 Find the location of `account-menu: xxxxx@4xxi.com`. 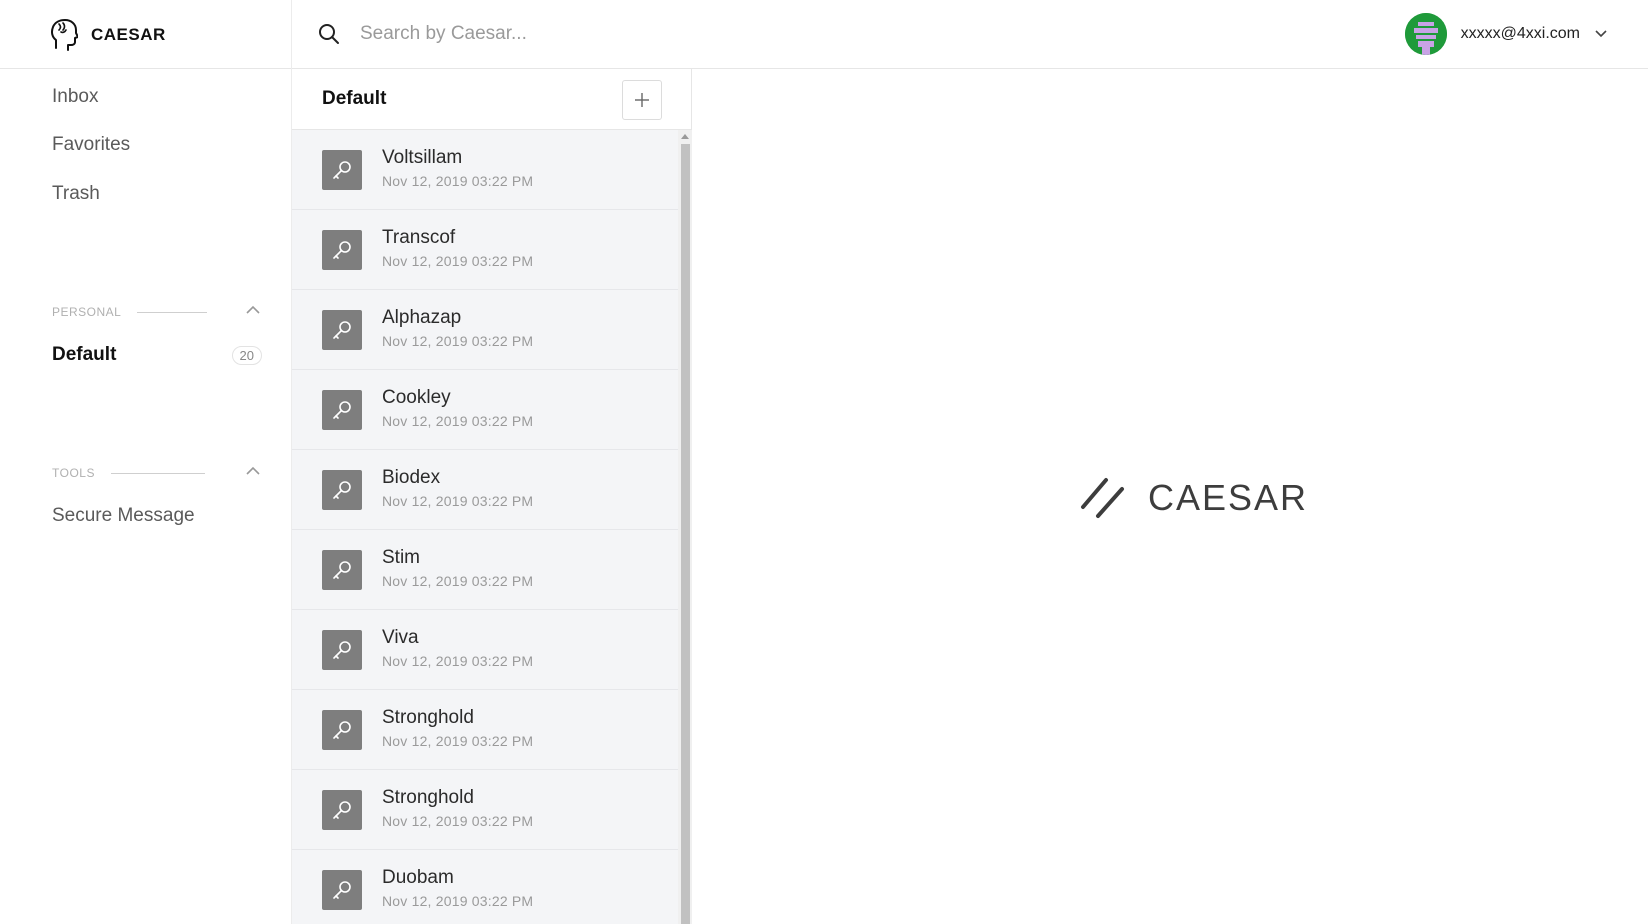

account-menu: xxxxx@4xxi.com is located at coordinates (1506, 34).